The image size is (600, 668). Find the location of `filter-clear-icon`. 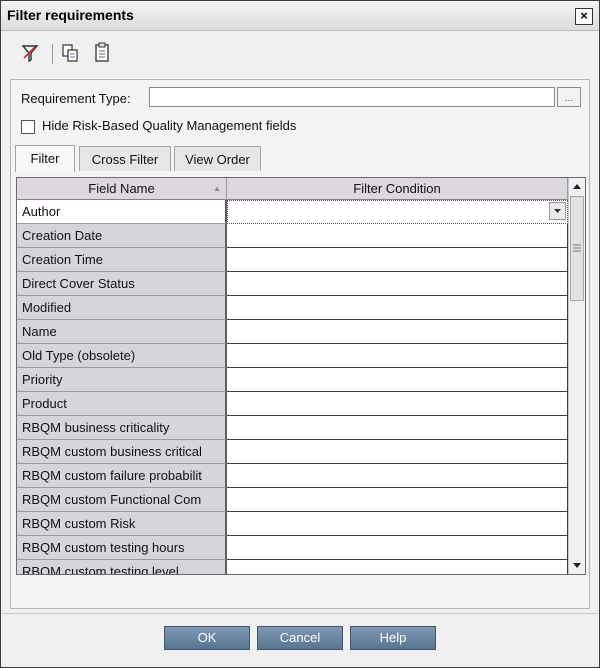

filter-clear-icon is located at coordinates (30, 53).